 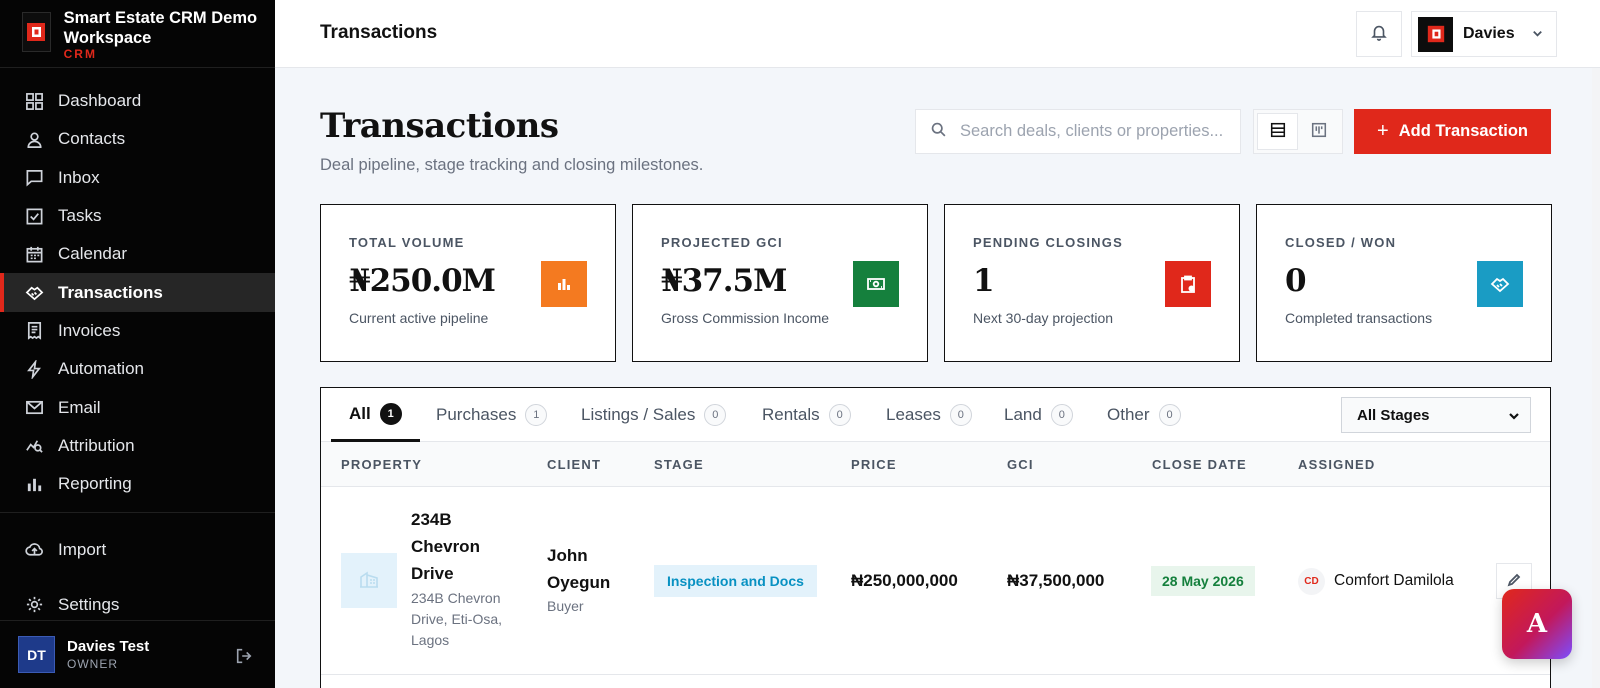 I want to click on grid-icon, so click(x=34, y=101).